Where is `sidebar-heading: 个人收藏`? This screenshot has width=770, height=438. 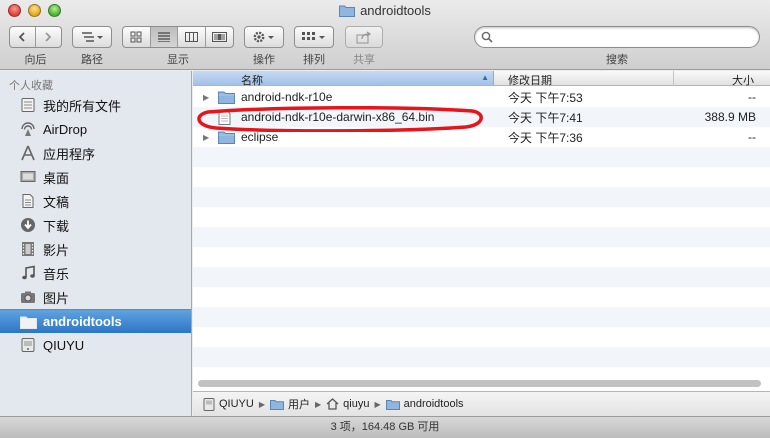
sidebar-heading: 个人收藏 is located at coordinates (31, 86).